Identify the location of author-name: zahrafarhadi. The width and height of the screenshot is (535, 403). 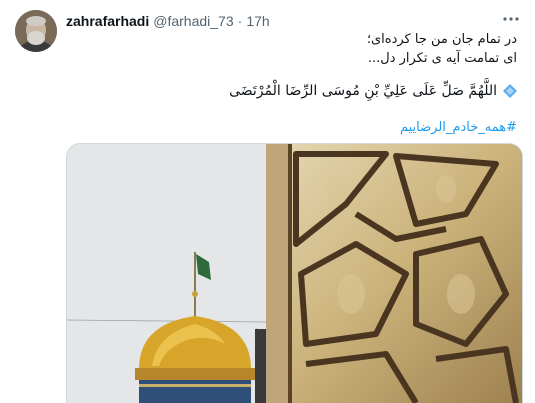
(107, 21).